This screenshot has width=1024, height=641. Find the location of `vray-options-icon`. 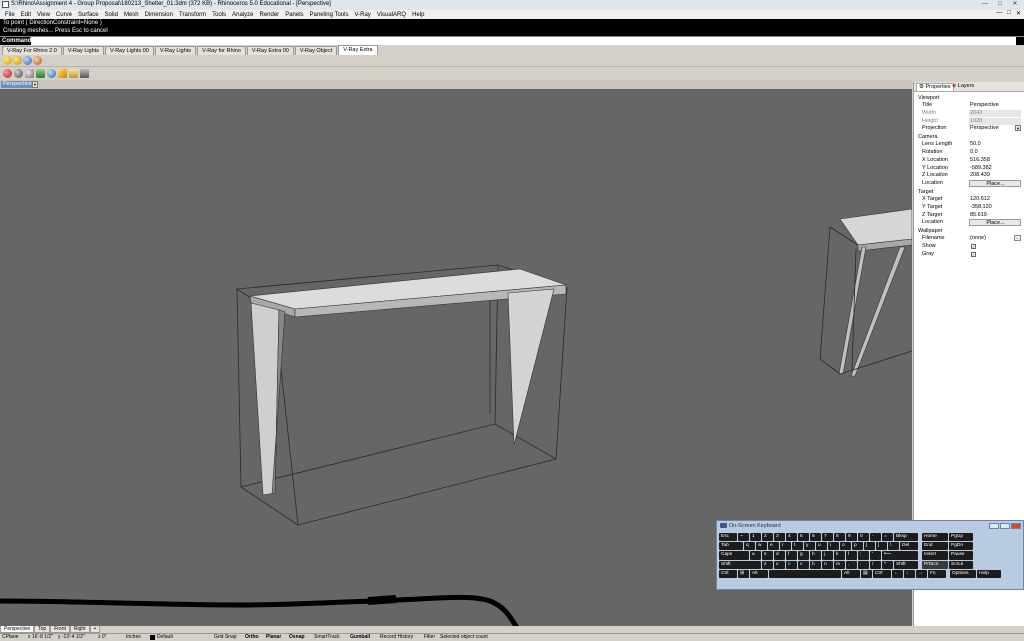

vray-options-icon is located at coordinates (17, 60).